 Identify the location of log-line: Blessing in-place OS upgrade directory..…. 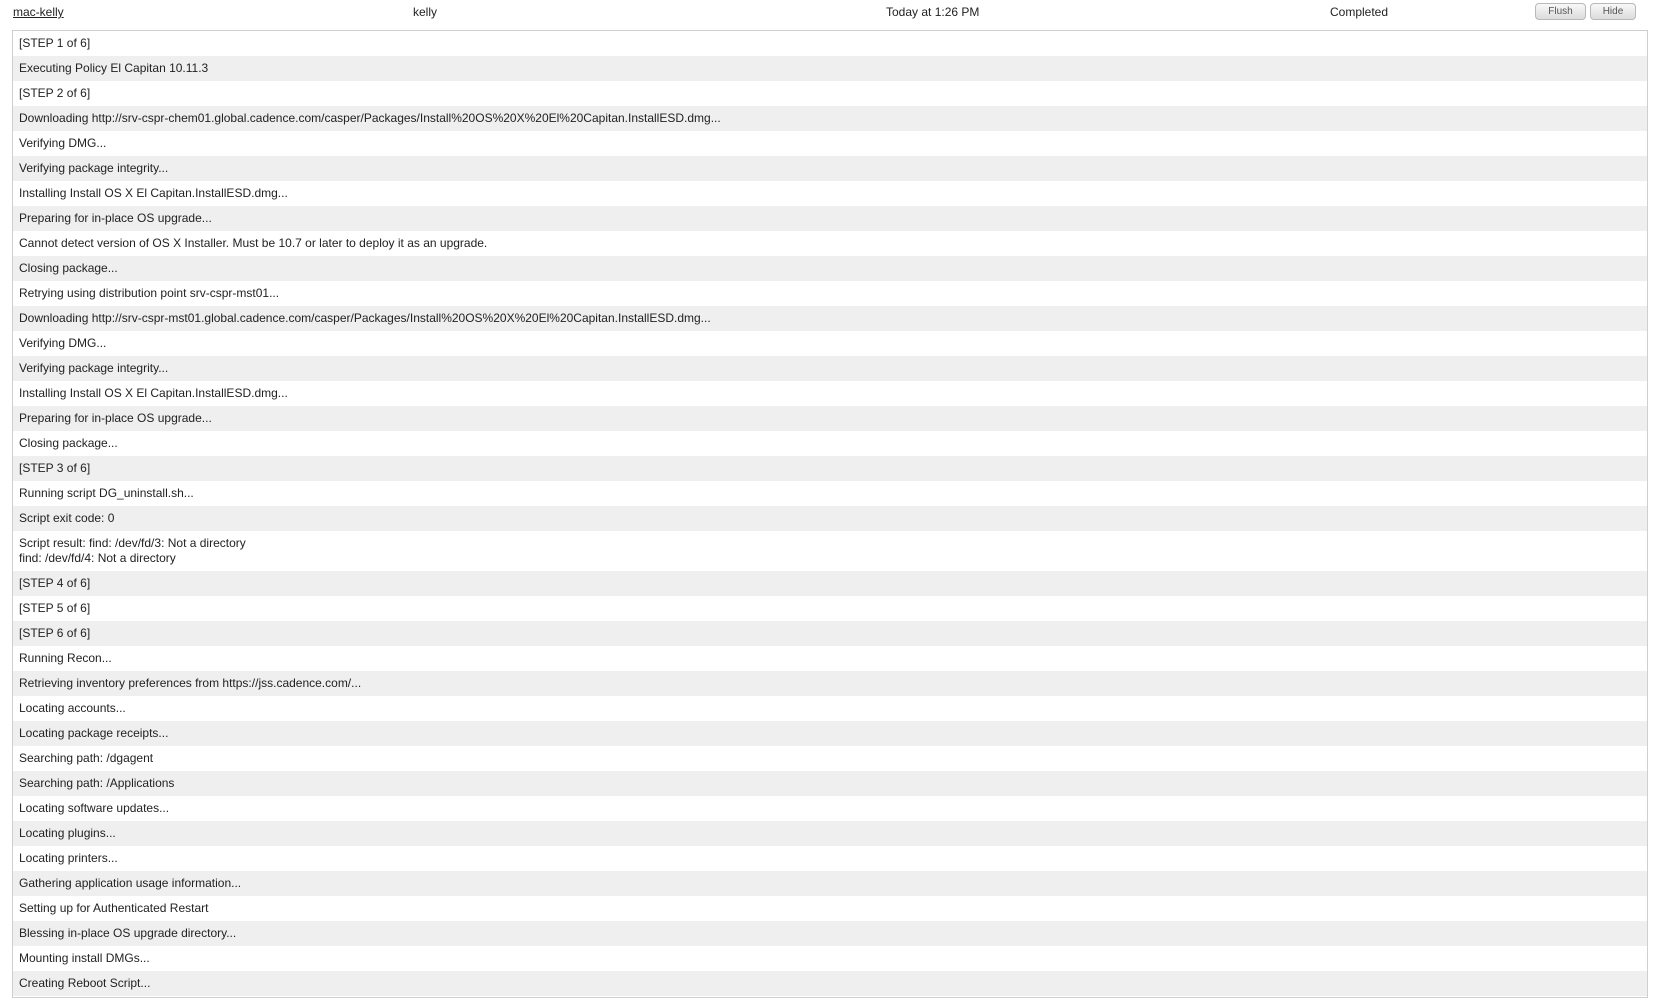
(830, 933).